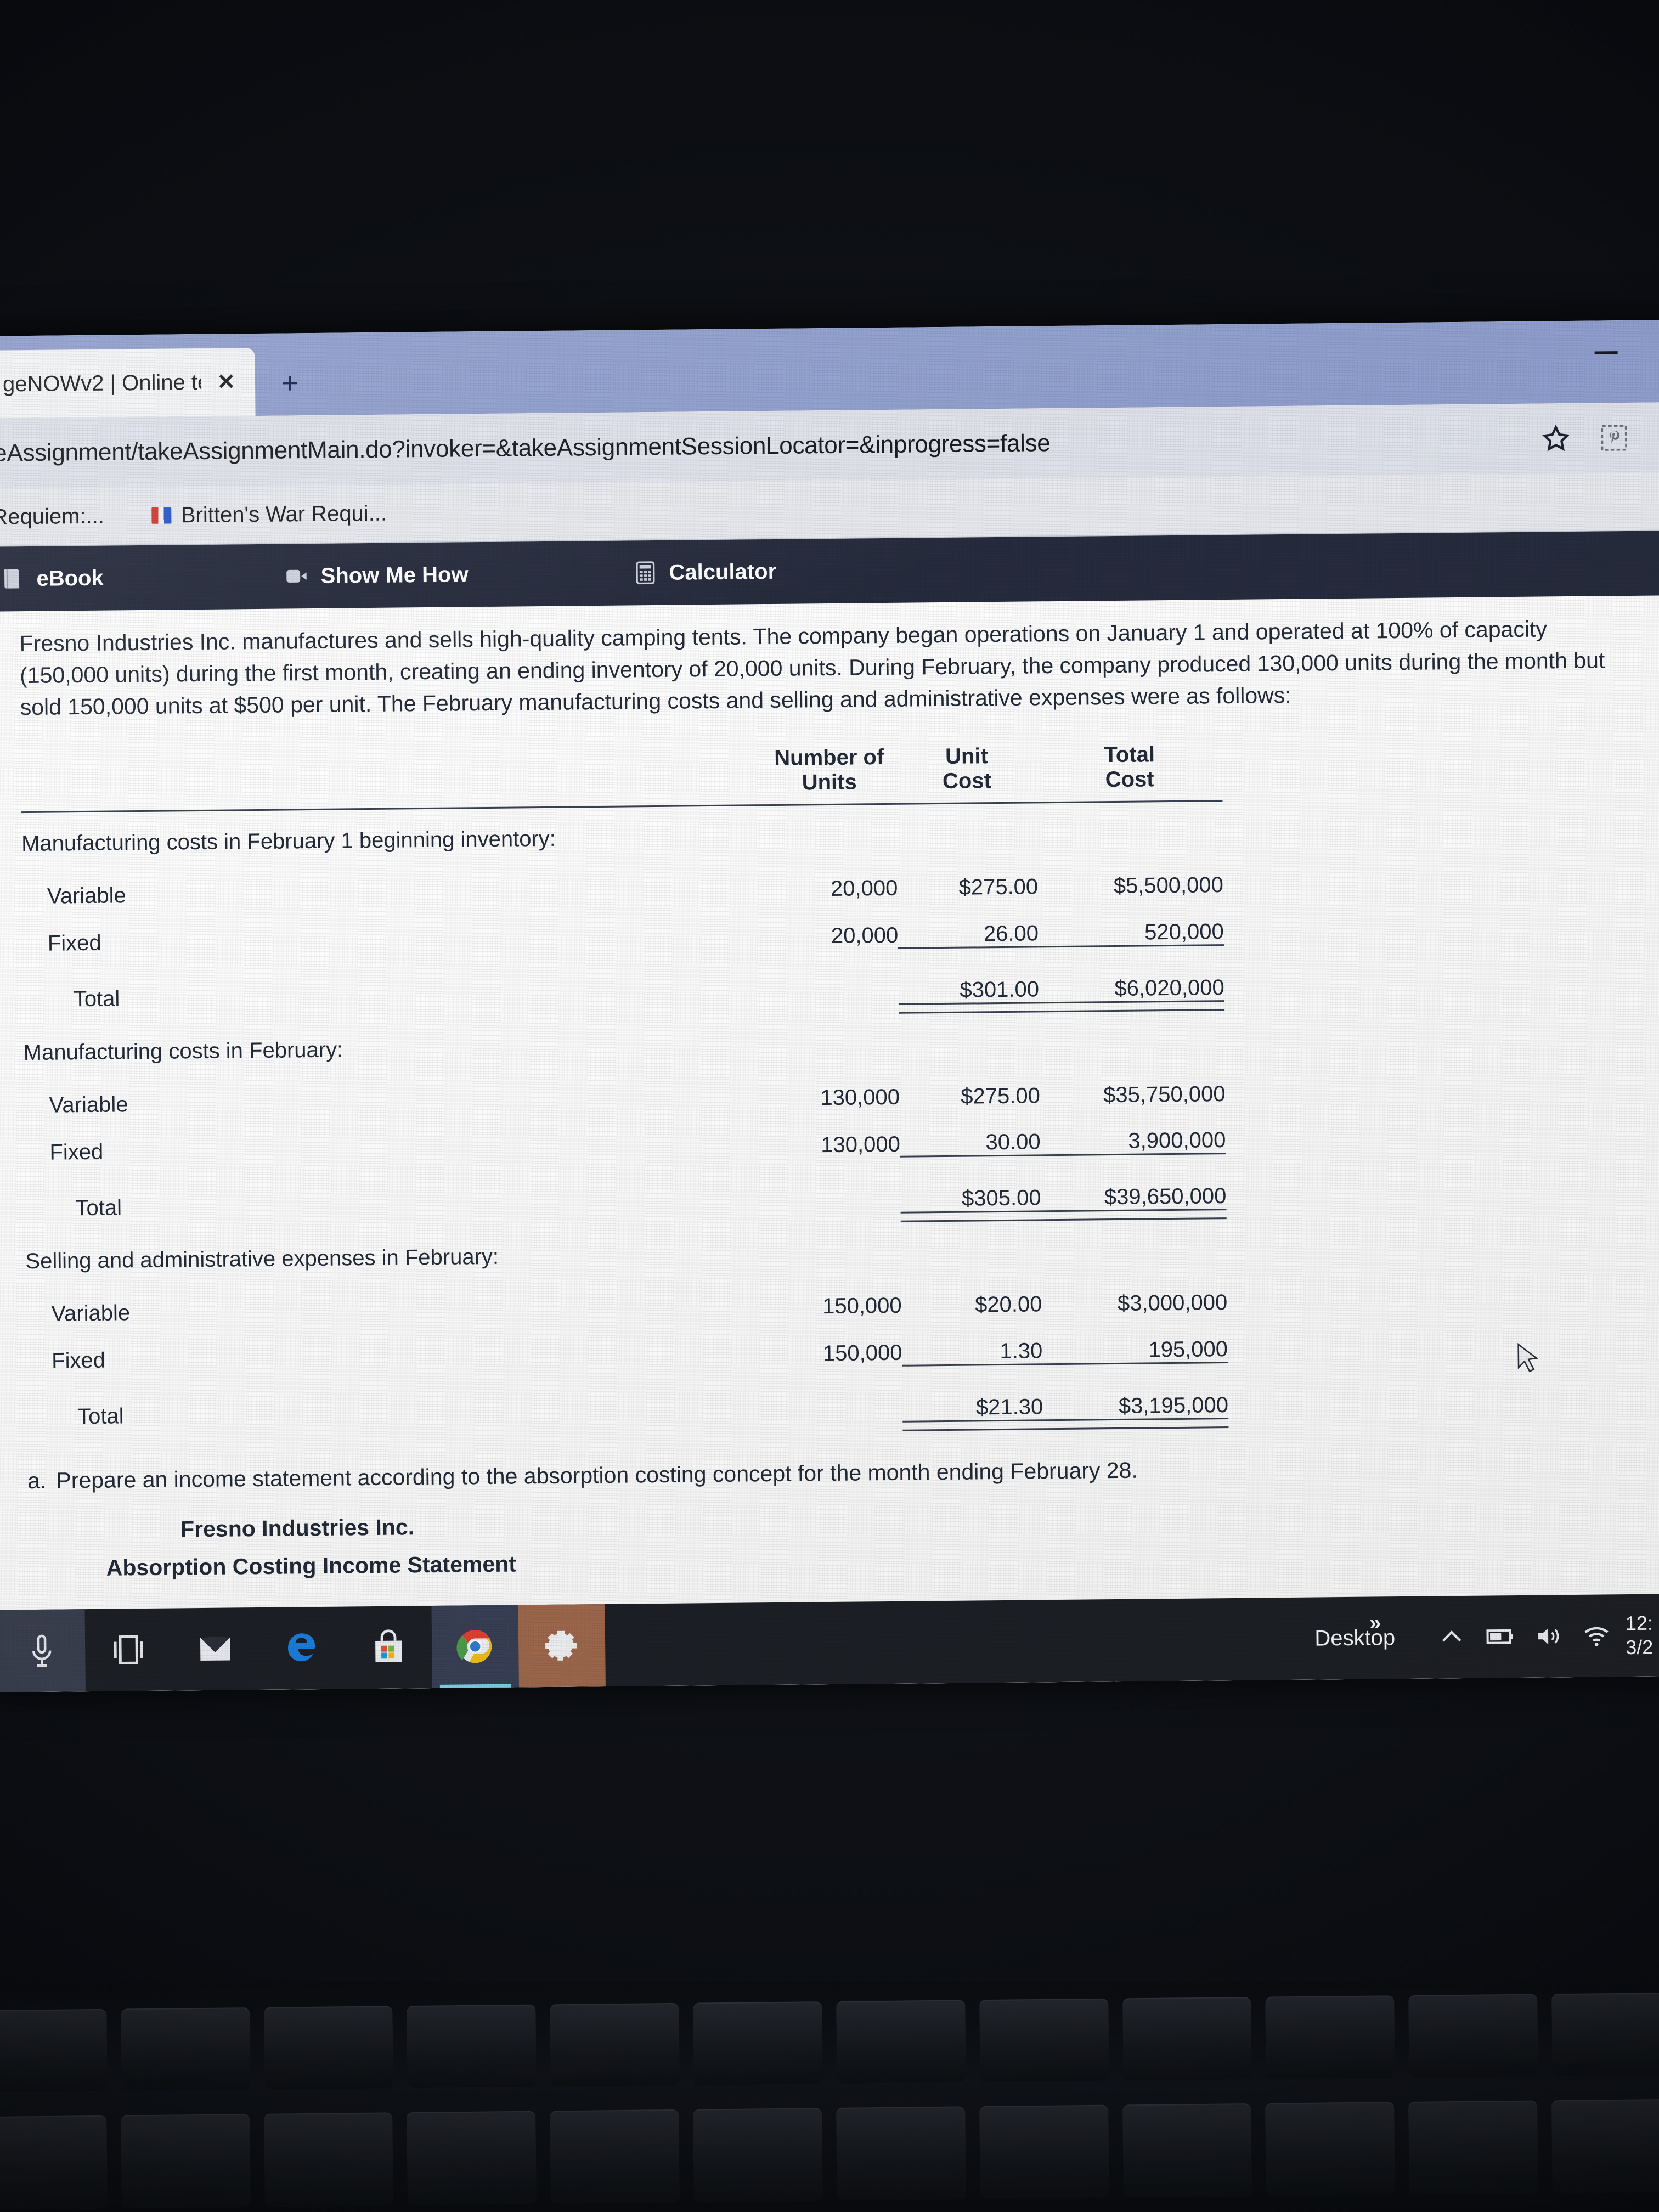 This screenshot has width=1659, height=2212. I want to click on header-unit-cost-line1: Unit, so click(967, 756).